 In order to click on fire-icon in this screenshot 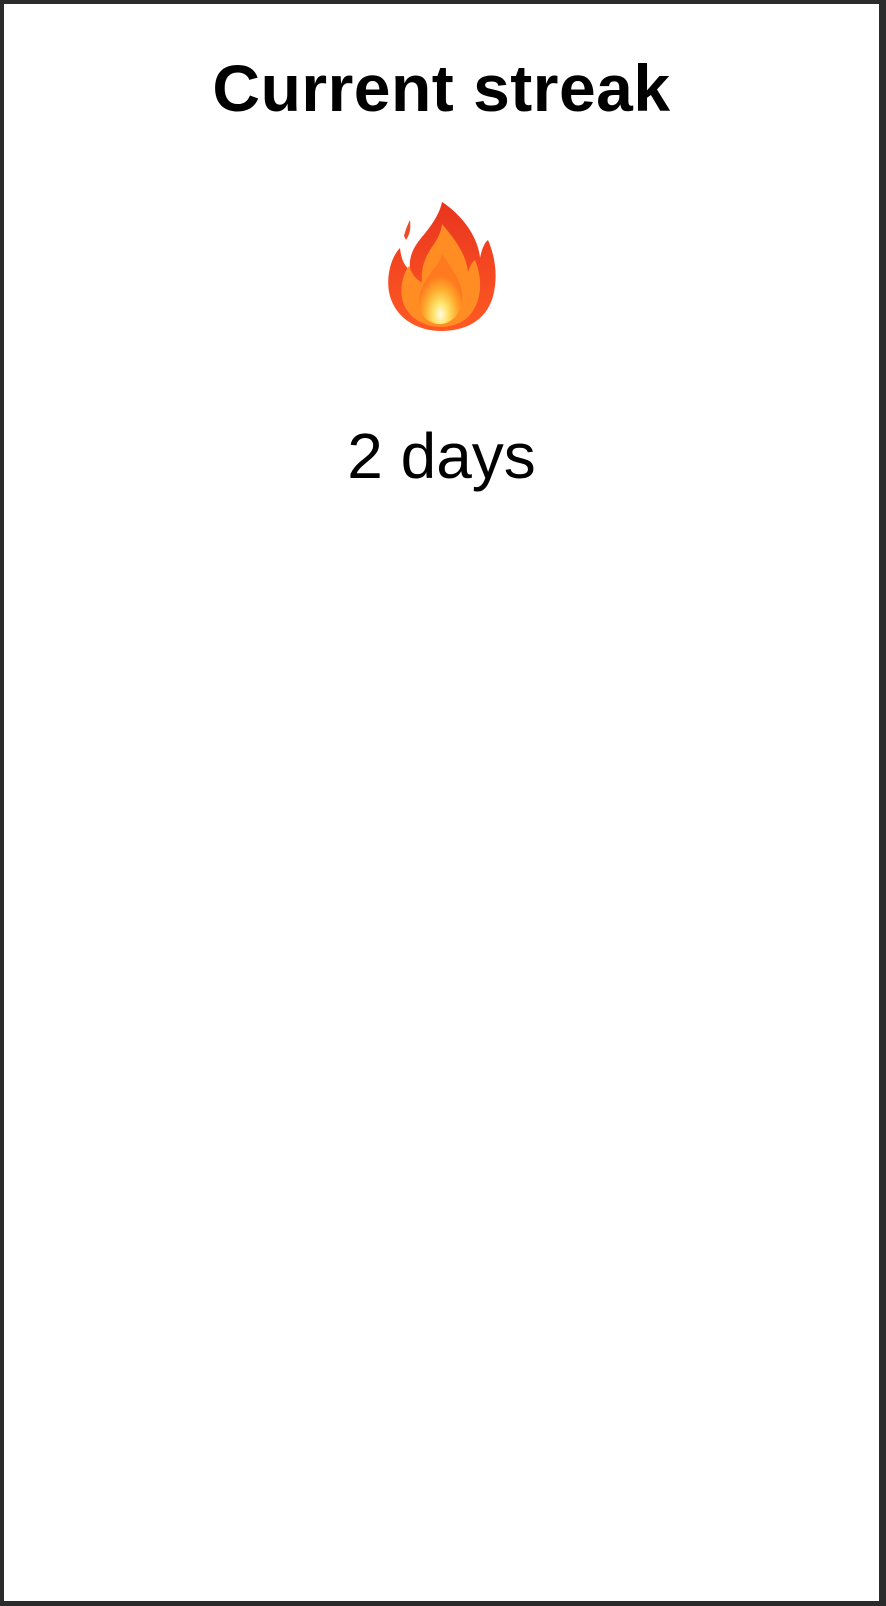, I will do `click(442, 268)`.